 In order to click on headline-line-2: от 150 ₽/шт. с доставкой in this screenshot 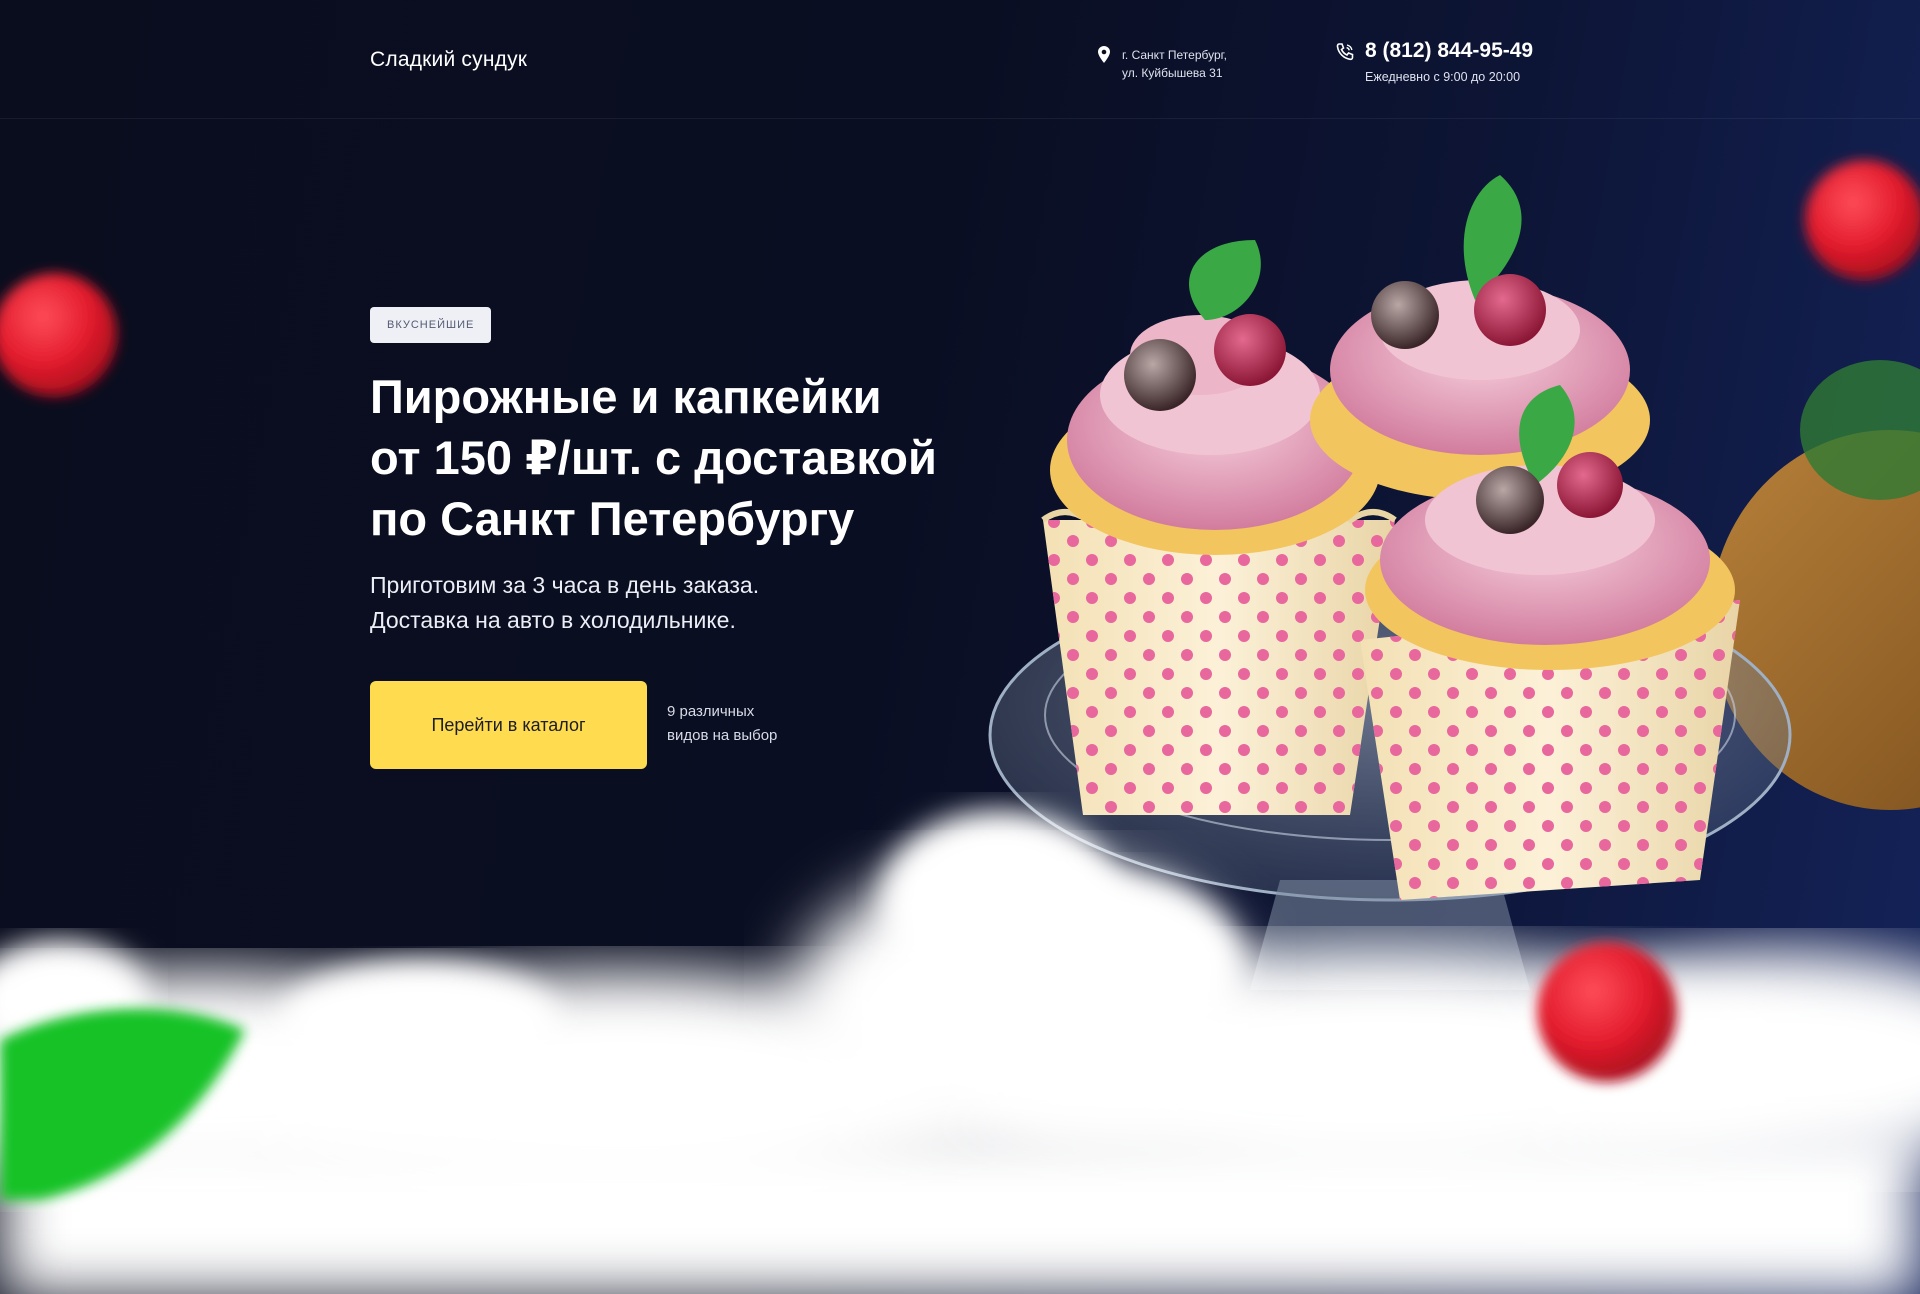, I will do `click(653, 457)`.